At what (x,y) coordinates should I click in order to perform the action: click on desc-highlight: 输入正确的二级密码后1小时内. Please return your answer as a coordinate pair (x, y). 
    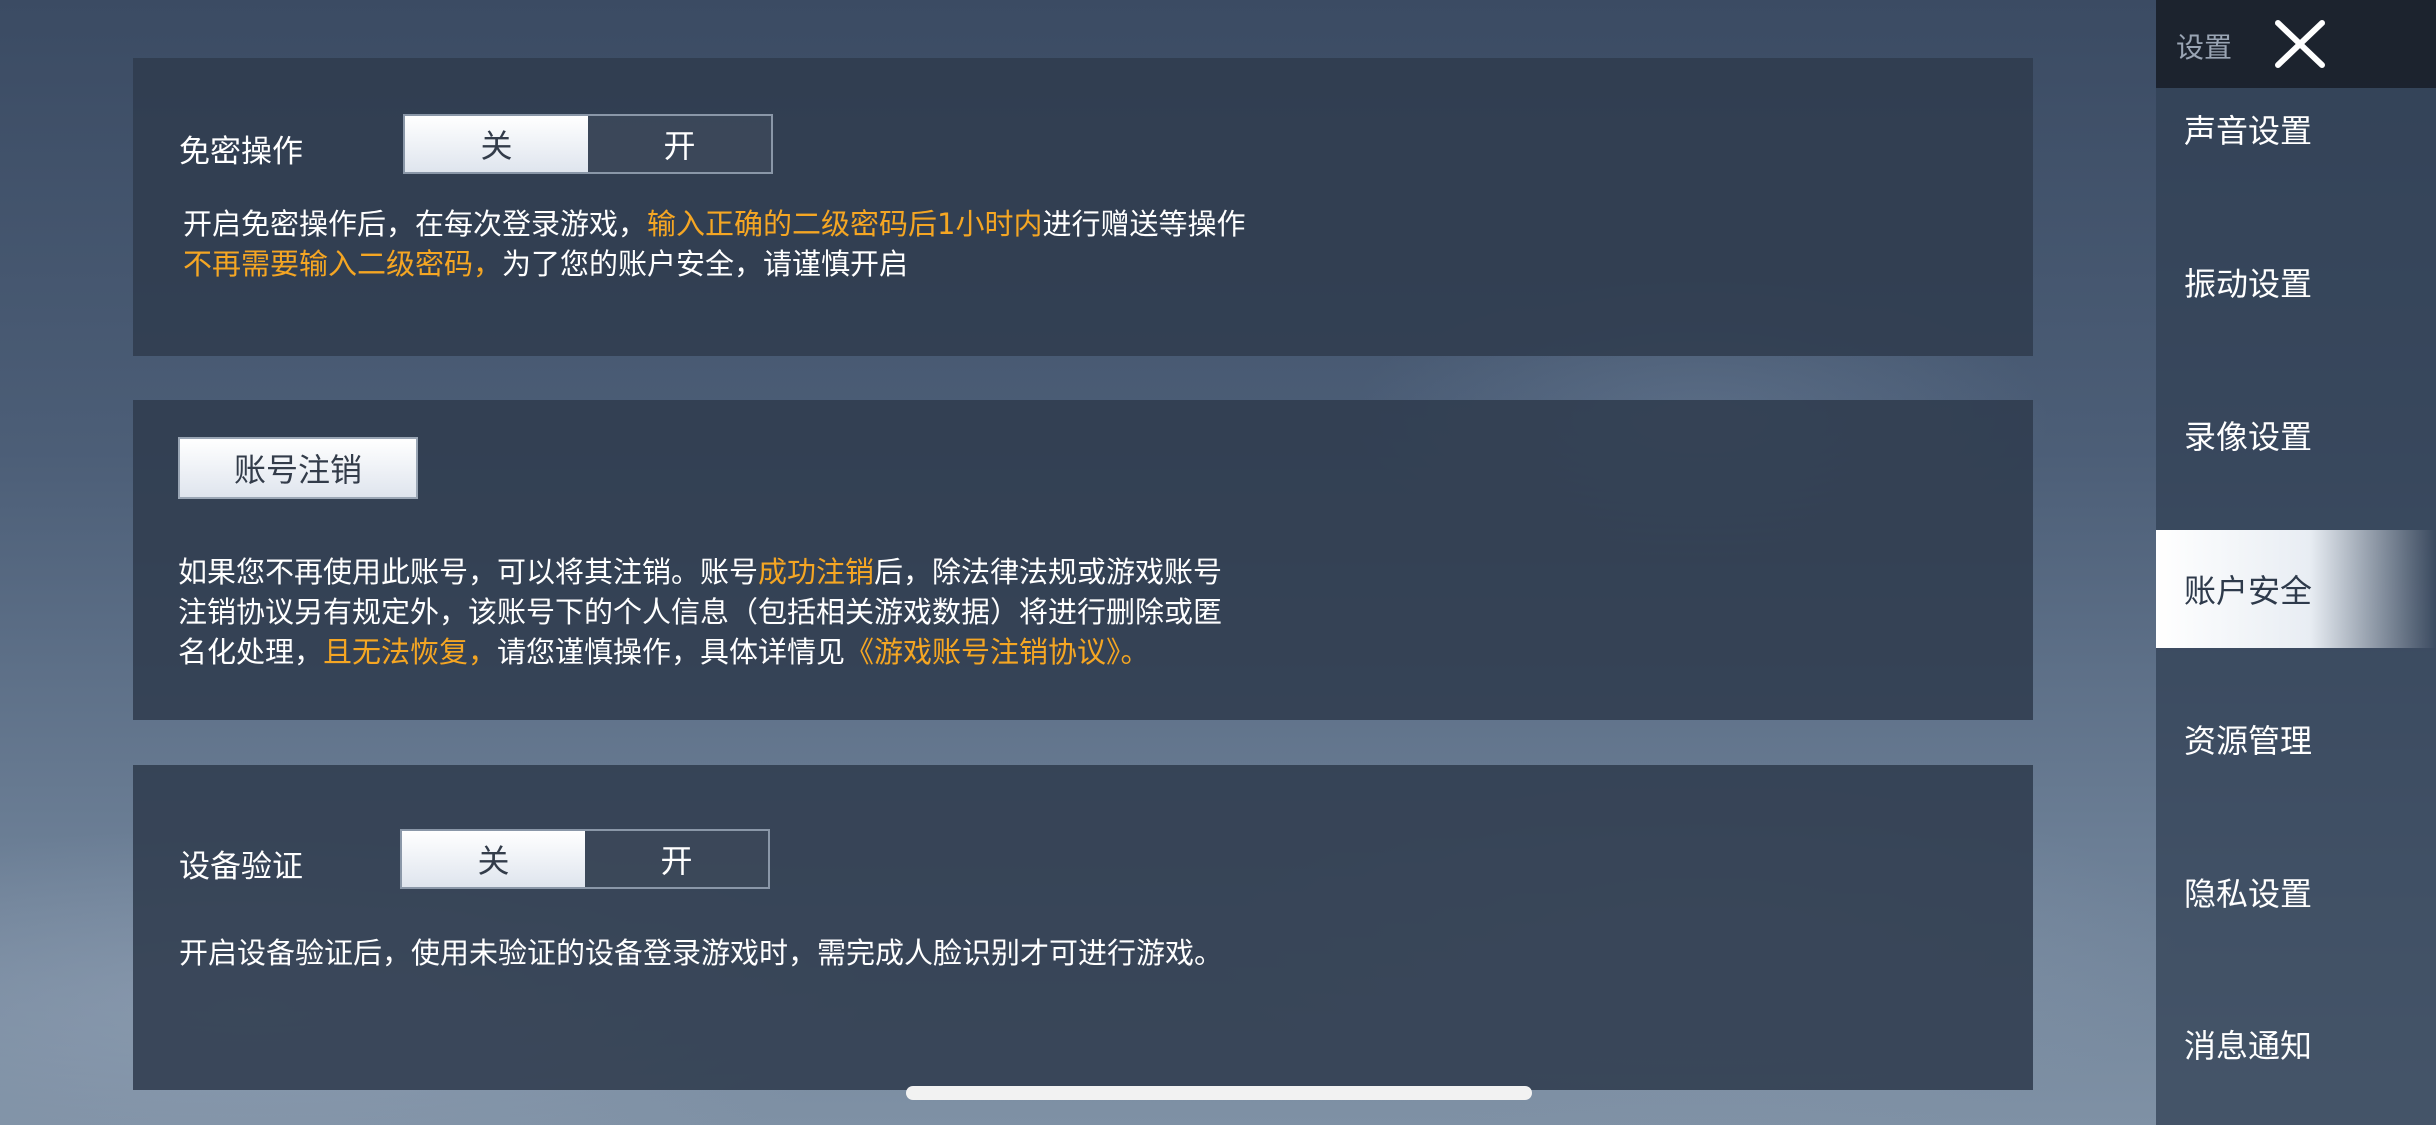
    Looking at the image, I should click on (845, 224).